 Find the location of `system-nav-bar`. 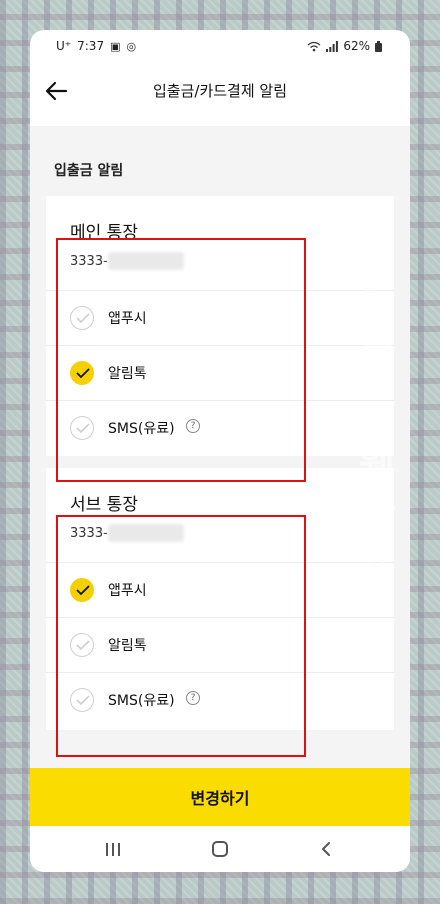

system-nav-bar is located at coordinates (220, 849).